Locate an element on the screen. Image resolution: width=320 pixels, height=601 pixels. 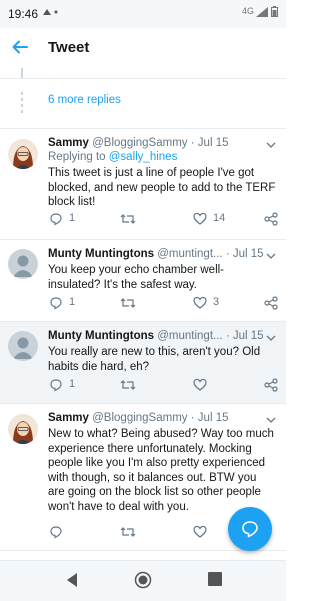
reply-button is located at coordinates (56, 532).